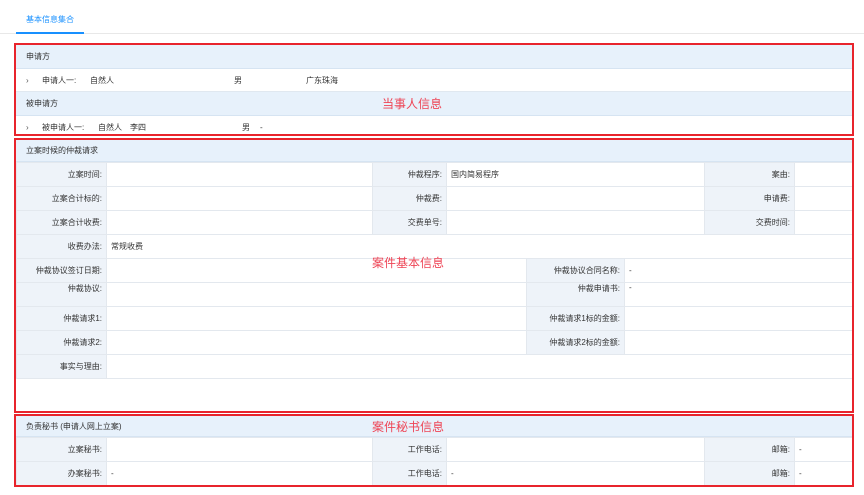  I want to click on applicant-gender: 男, so click(238, 80).